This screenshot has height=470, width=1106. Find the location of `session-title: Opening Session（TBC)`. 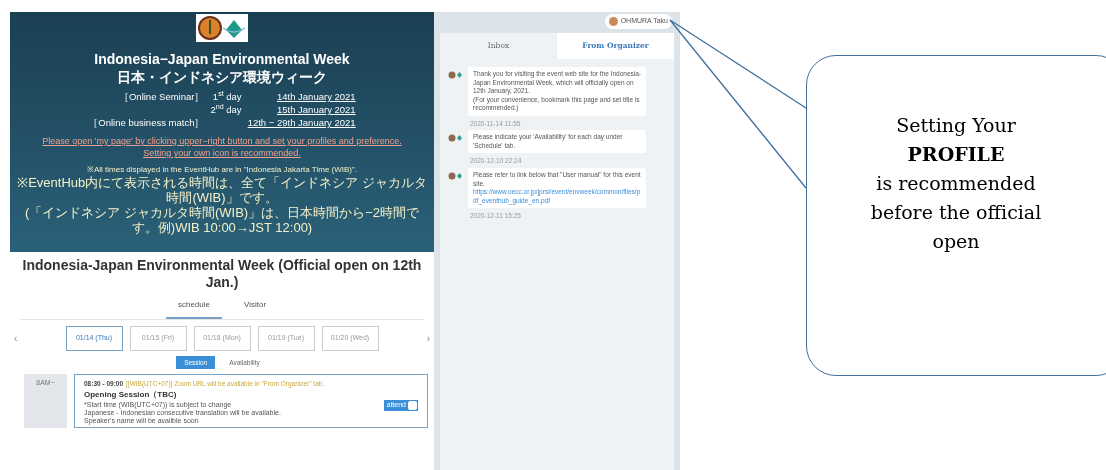

session-title: Opening Session（TBC) is located at coordinates (131, 395).